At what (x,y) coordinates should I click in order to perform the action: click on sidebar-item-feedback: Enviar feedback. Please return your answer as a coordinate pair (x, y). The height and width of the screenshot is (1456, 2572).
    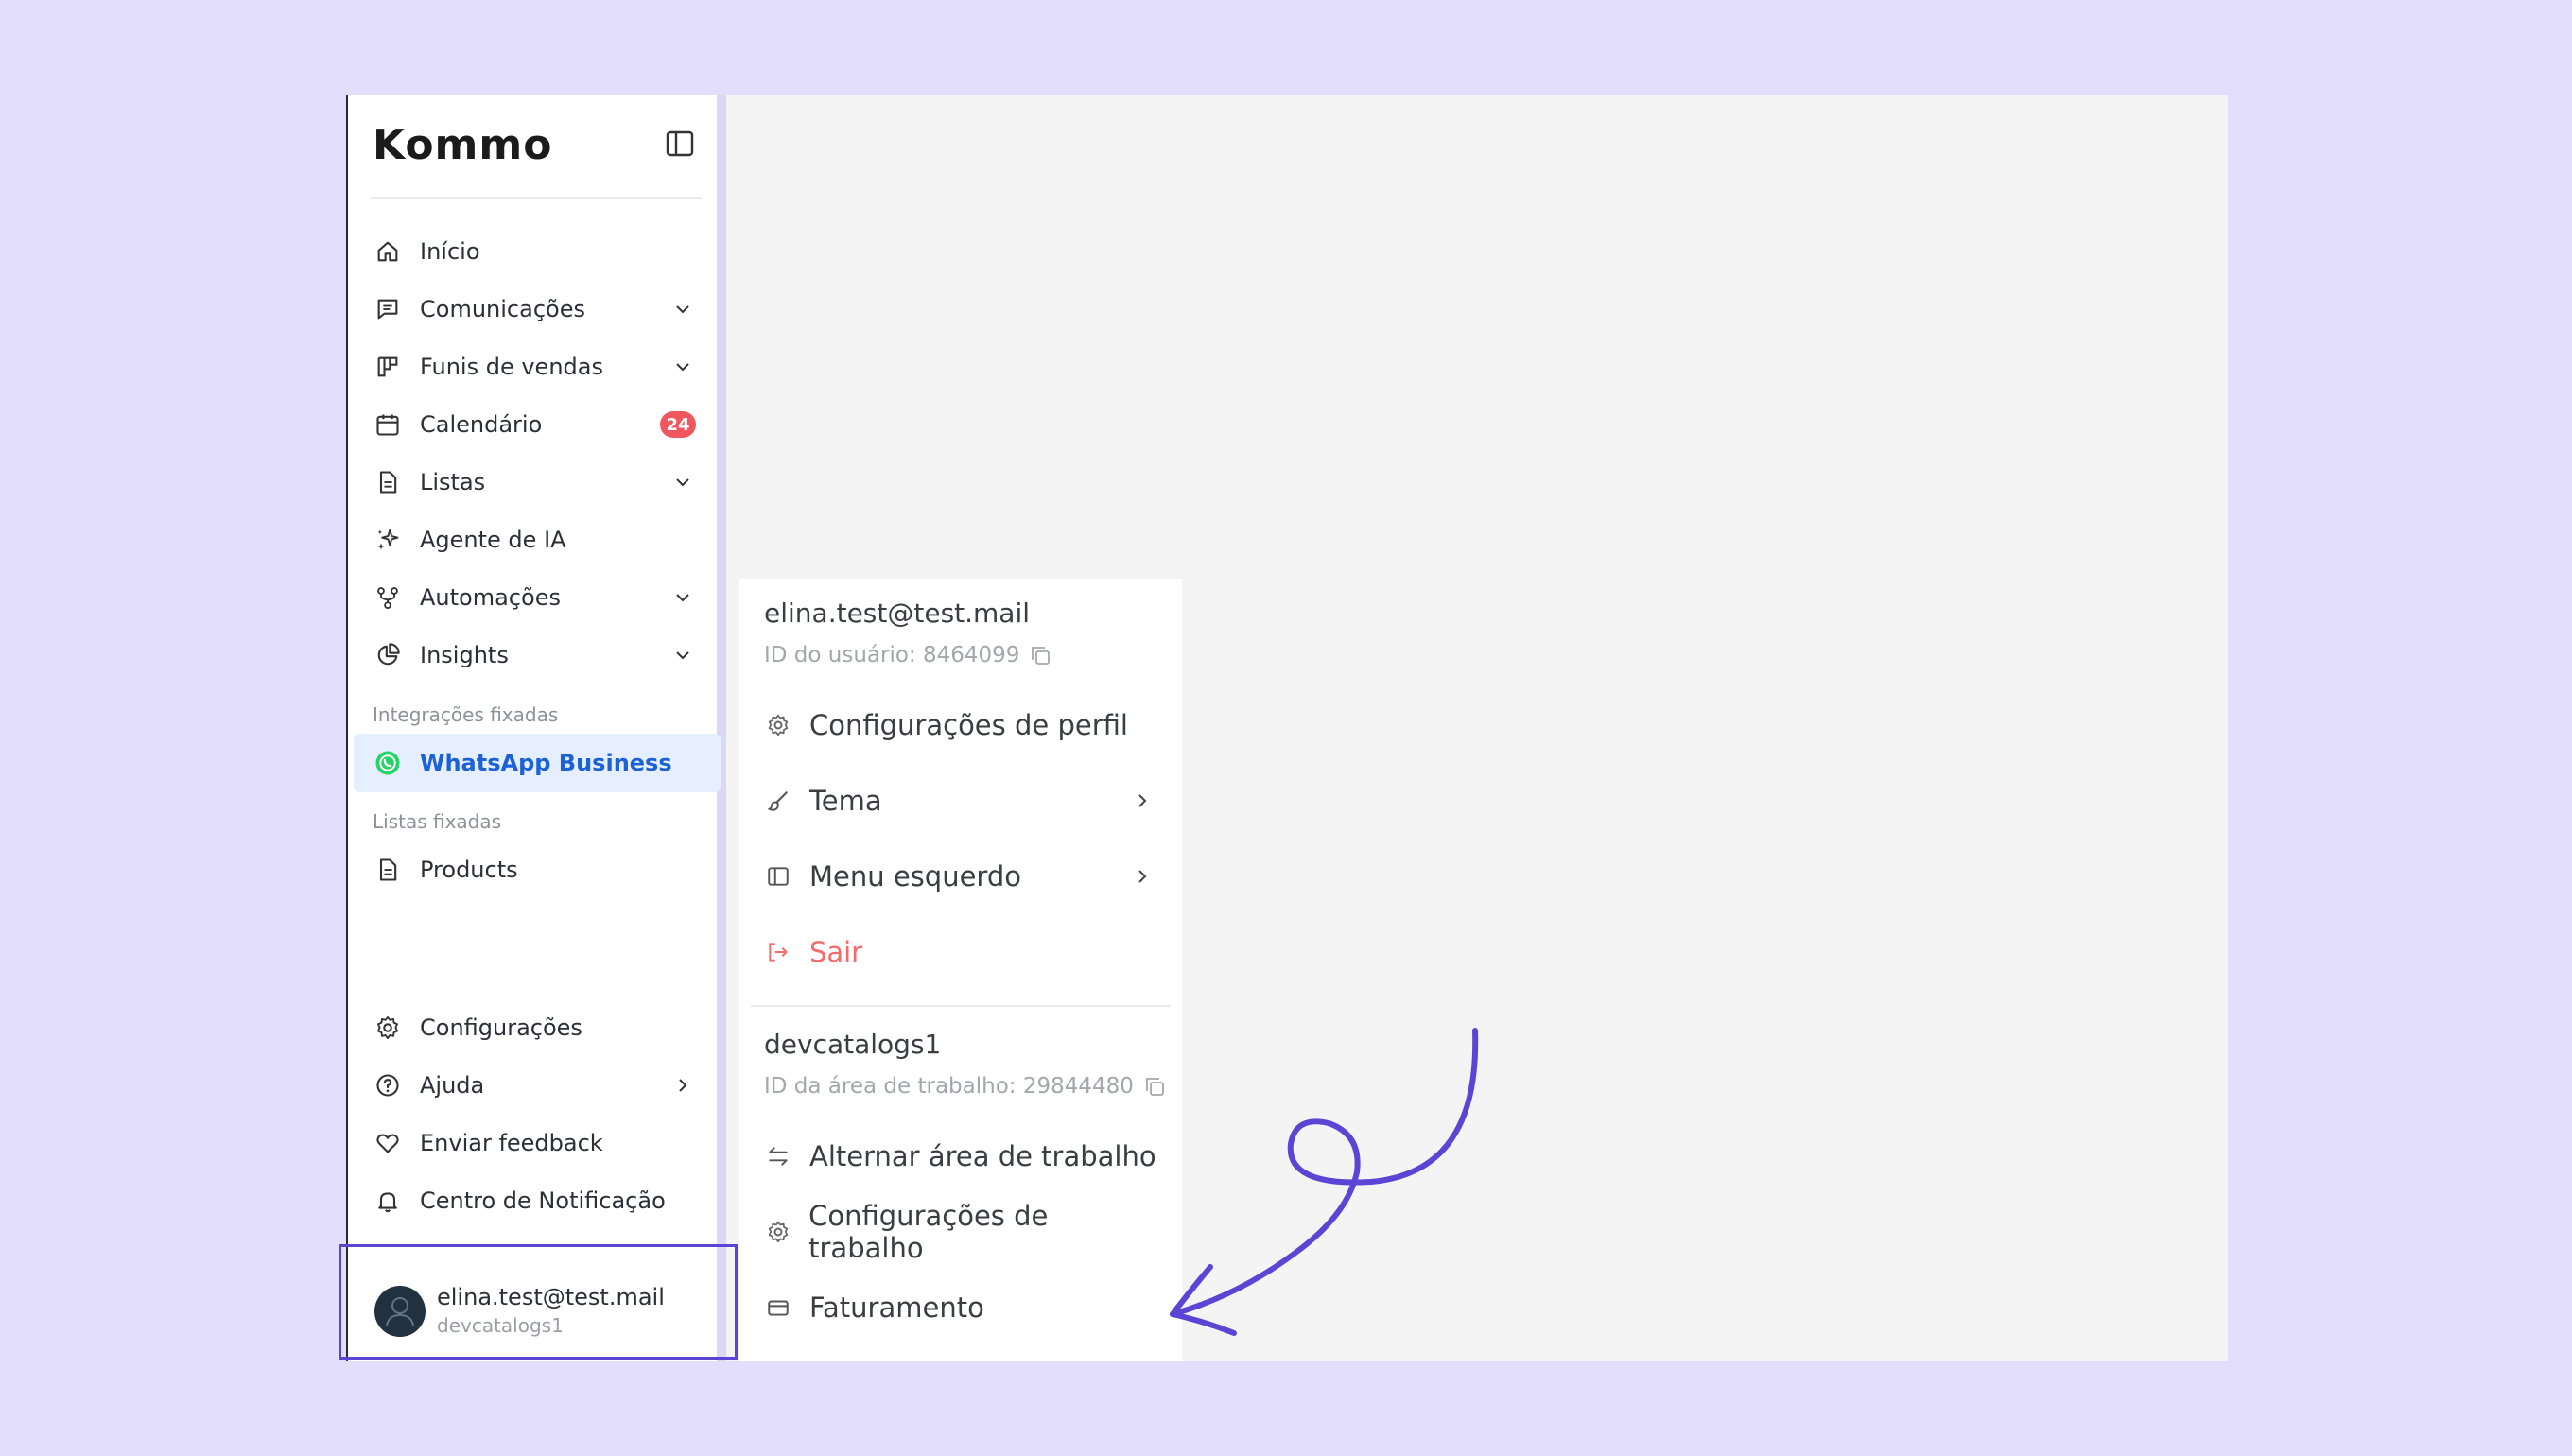
    Looking at the image, I should click on (536, 1143).